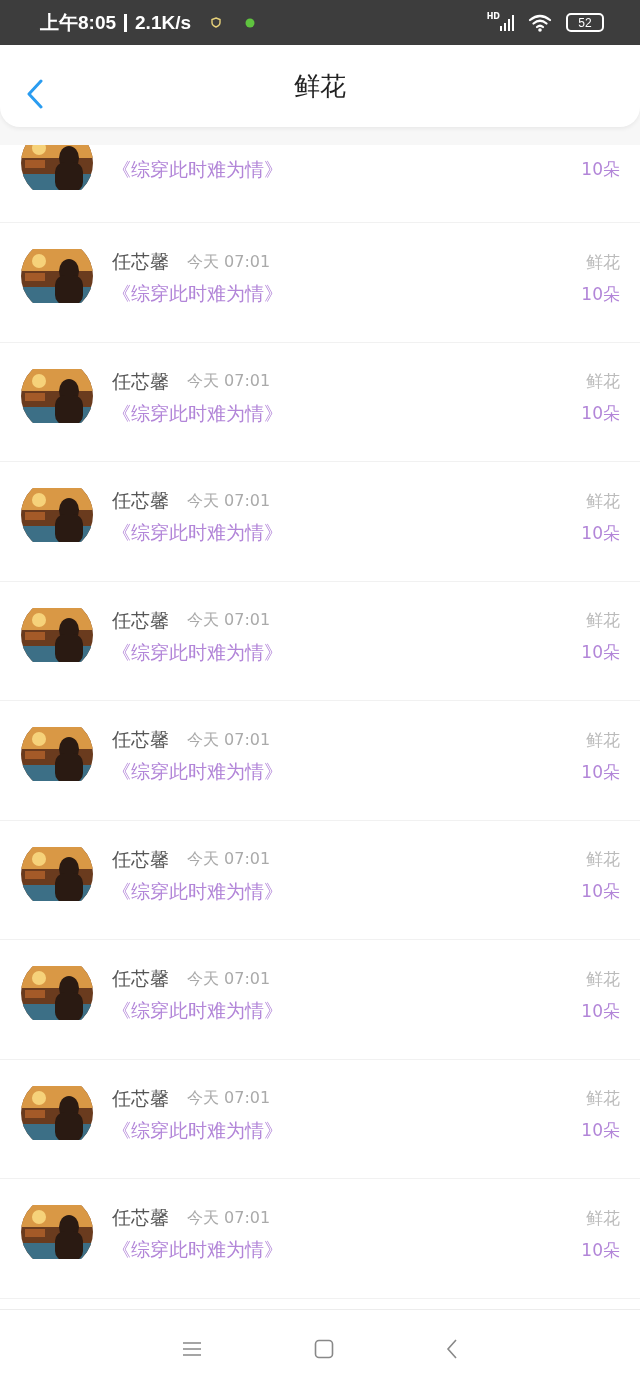 Image resolution: width=640 pixels, height=1387 pixels. I want to click on status-dot-icon, so click(250, 22).